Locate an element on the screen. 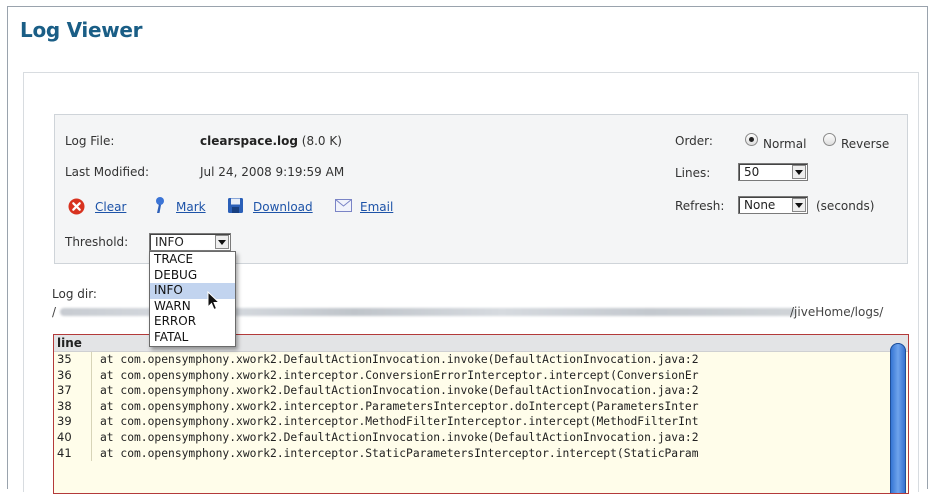  order-normal-label: Normal is located at coordinates (785, 144).